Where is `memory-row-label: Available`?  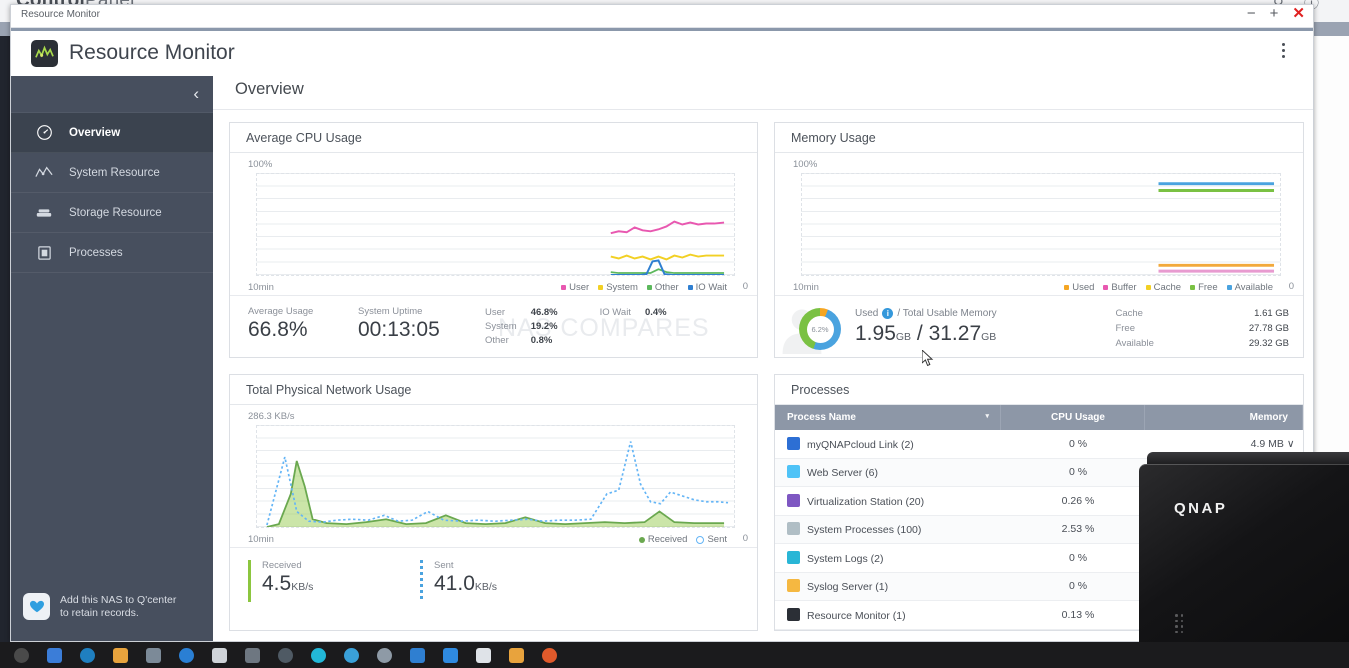 memory-row-label: Available is located at coordinates (1134, 343).